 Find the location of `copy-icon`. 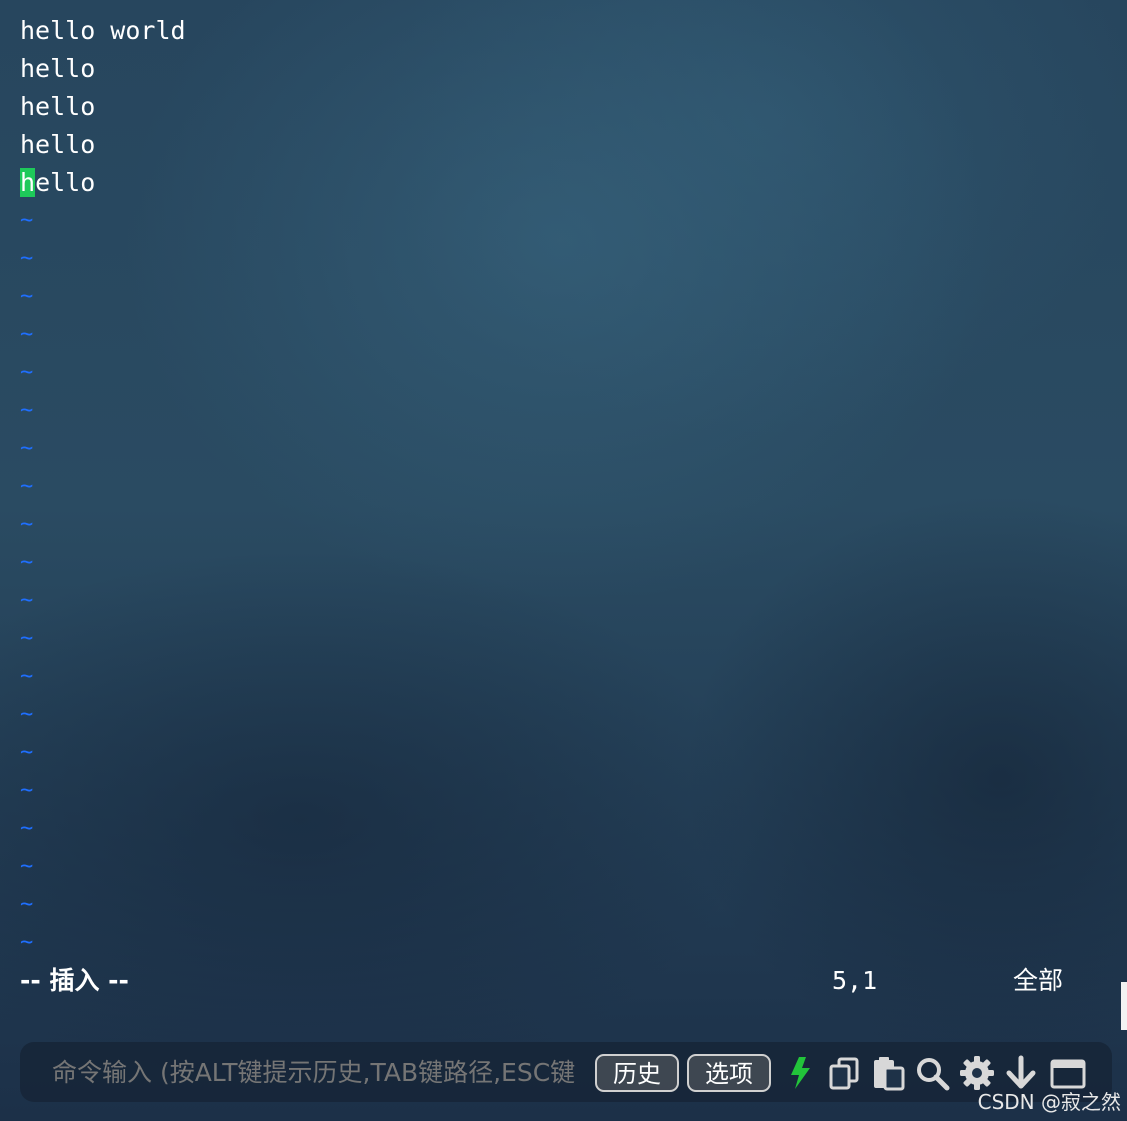

copy-icon is located at coordinates (845, 1073).